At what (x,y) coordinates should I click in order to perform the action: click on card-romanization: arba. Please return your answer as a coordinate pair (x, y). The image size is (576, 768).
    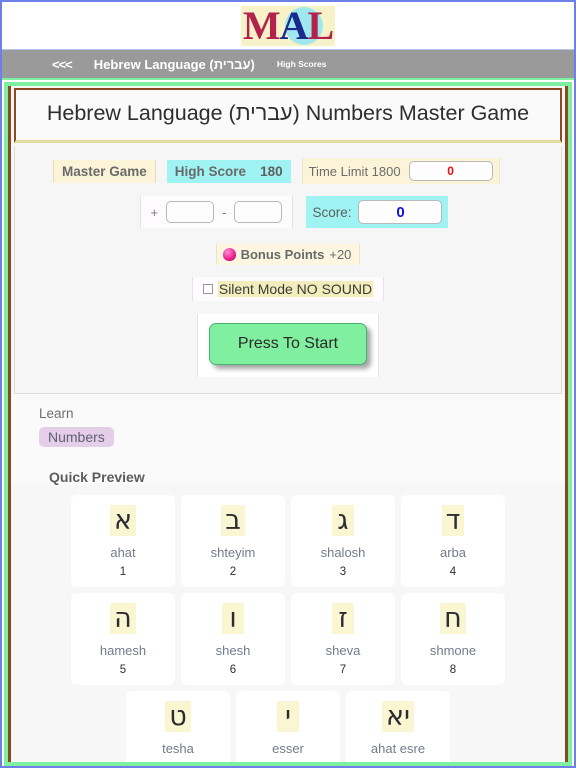
    Looking at the image, I should click on (453, 553).